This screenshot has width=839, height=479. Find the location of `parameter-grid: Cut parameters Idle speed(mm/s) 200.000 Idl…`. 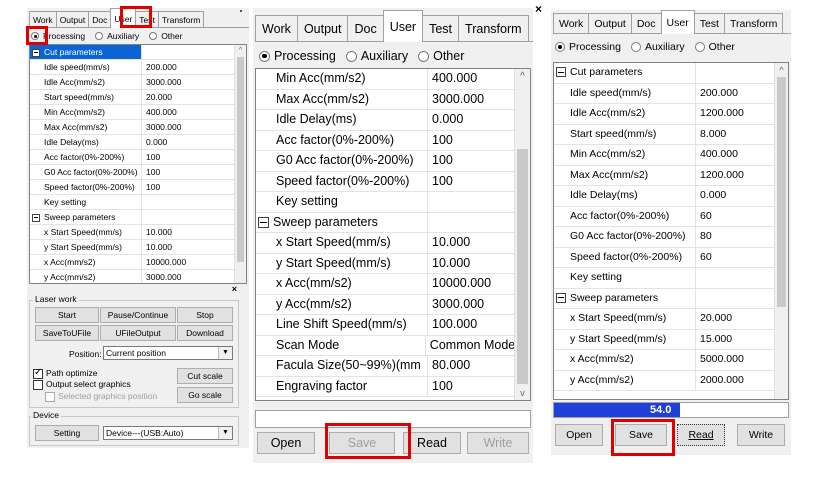

parameter-grid: Cut parameters Idle speed(mm/s) 200.000 Idl… is located at coordinates (138, 164).